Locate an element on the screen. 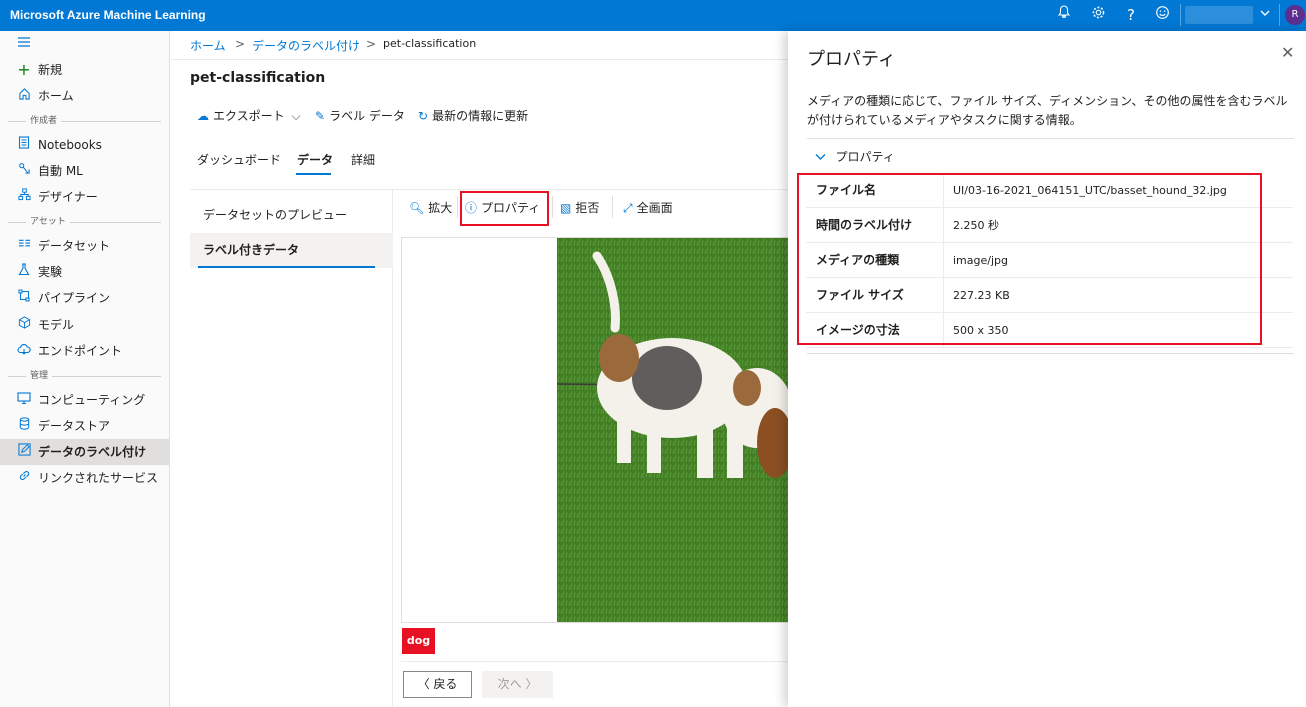  highlight-box-properties-table is located at coordinates (1029, 259).